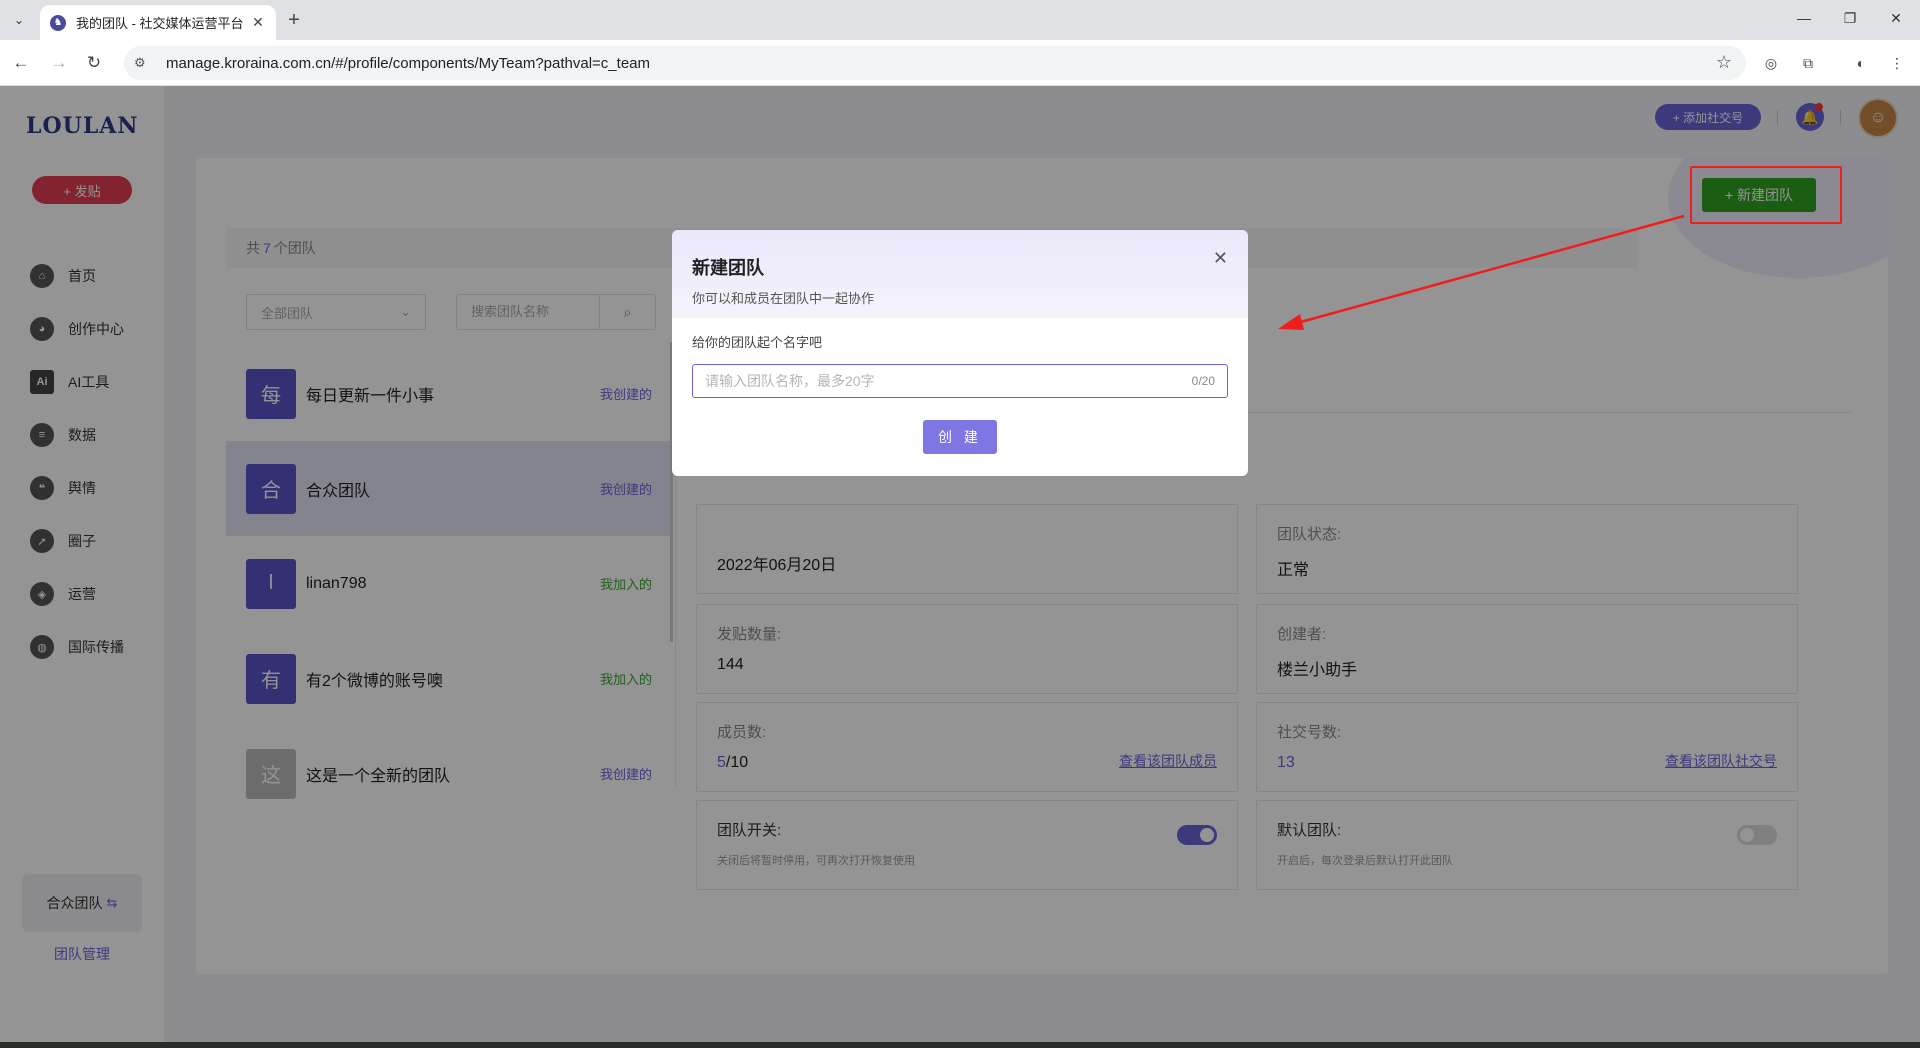 The image size is (1920, 1048). I want to click on create-team-button: 创 建, so click(960, 437).